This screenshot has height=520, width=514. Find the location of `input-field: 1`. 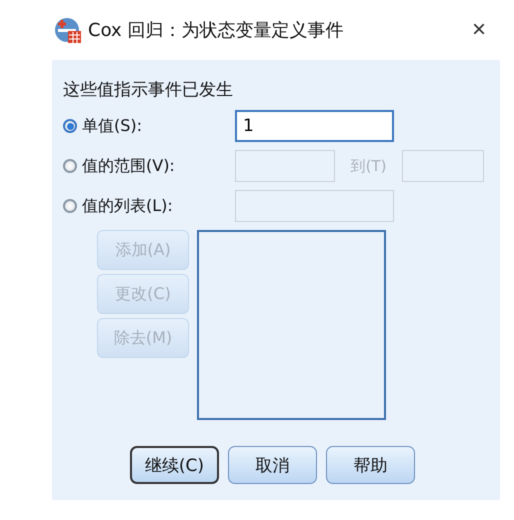

input-field: 1 is located at coordinates (314, 126).